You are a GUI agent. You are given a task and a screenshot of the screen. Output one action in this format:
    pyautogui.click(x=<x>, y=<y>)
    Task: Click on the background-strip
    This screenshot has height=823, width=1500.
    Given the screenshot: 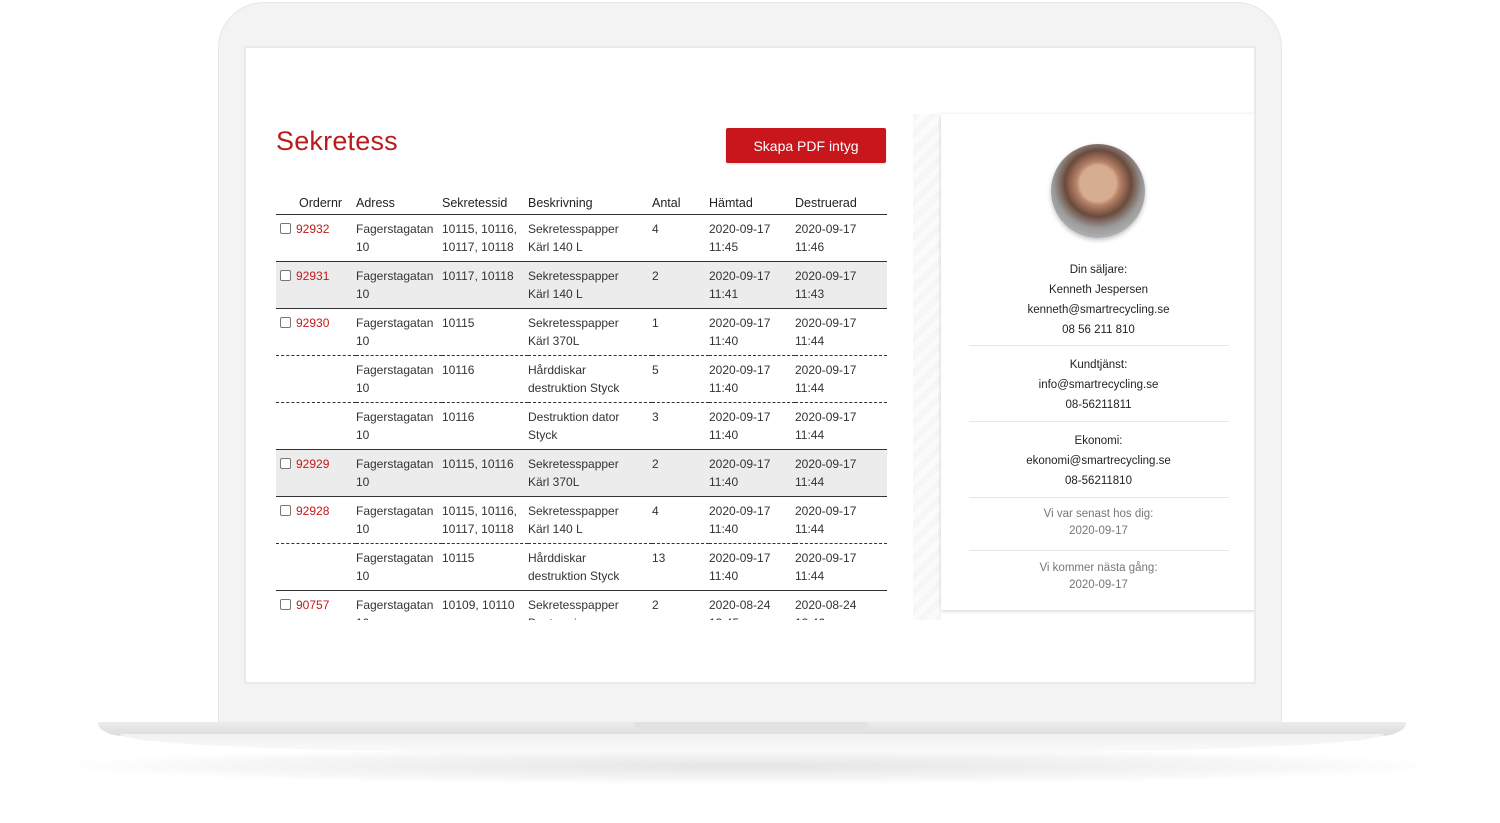 What is the action you would take?
    pyautogui.click(x=927, y=367)
    